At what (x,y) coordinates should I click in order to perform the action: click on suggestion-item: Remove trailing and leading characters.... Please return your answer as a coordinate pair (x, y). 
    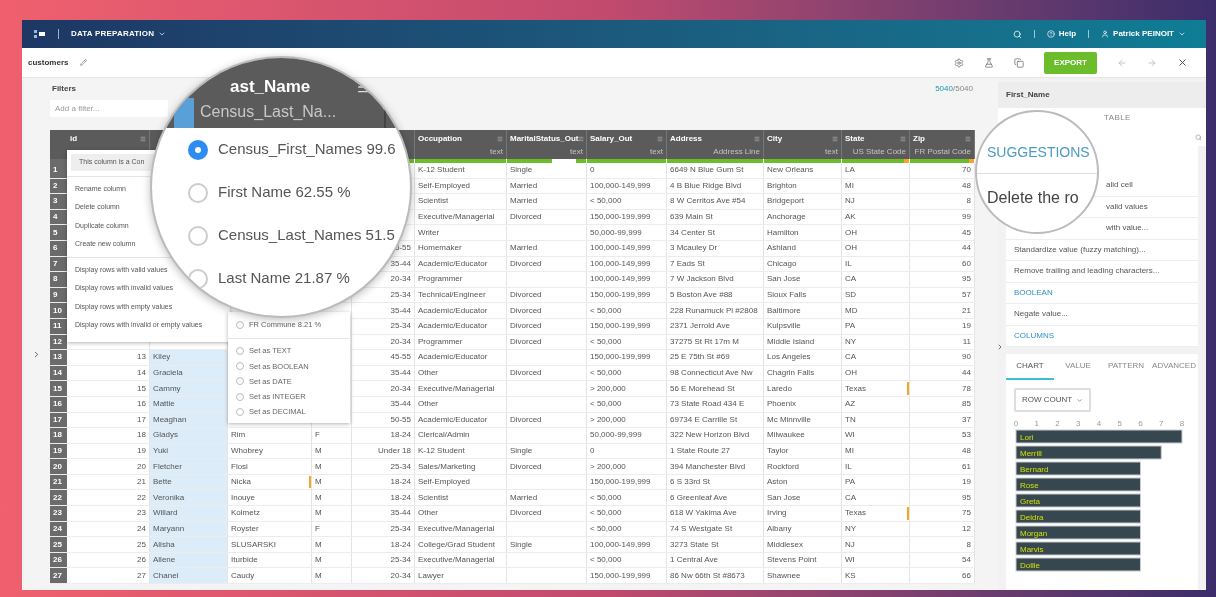
    Looking at the image, I should click on (1087, 271).